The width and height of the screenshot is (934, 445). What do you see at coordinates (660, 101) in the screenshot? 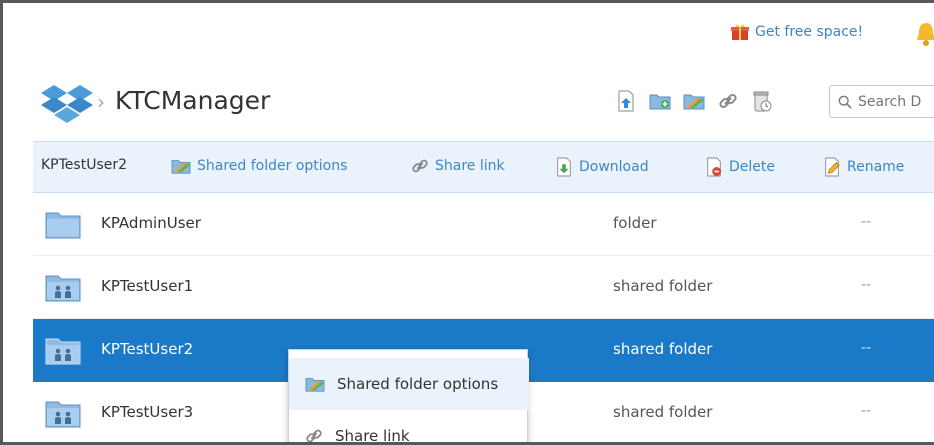
I see `new-folder-icon` at bounding box center [660, 101].